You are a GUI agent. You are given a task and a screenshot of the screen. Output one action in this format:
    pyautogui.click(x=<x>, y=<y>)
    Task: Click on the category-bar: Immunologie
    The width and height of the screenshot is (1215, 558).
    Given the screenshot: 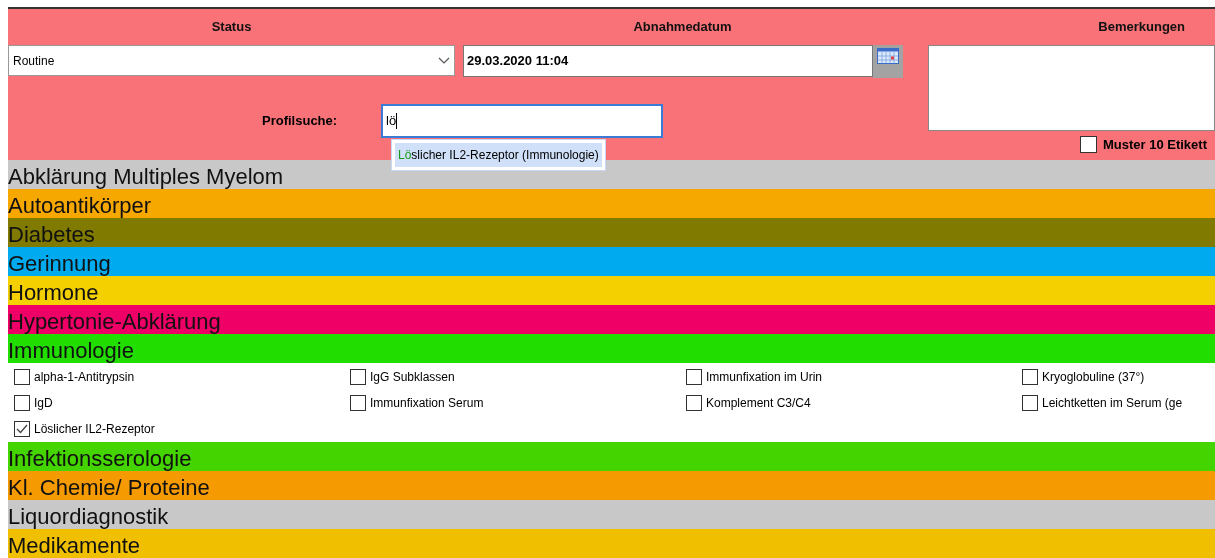 What is the action you would take?
    pyautogui.click(x=611, y=348)
    